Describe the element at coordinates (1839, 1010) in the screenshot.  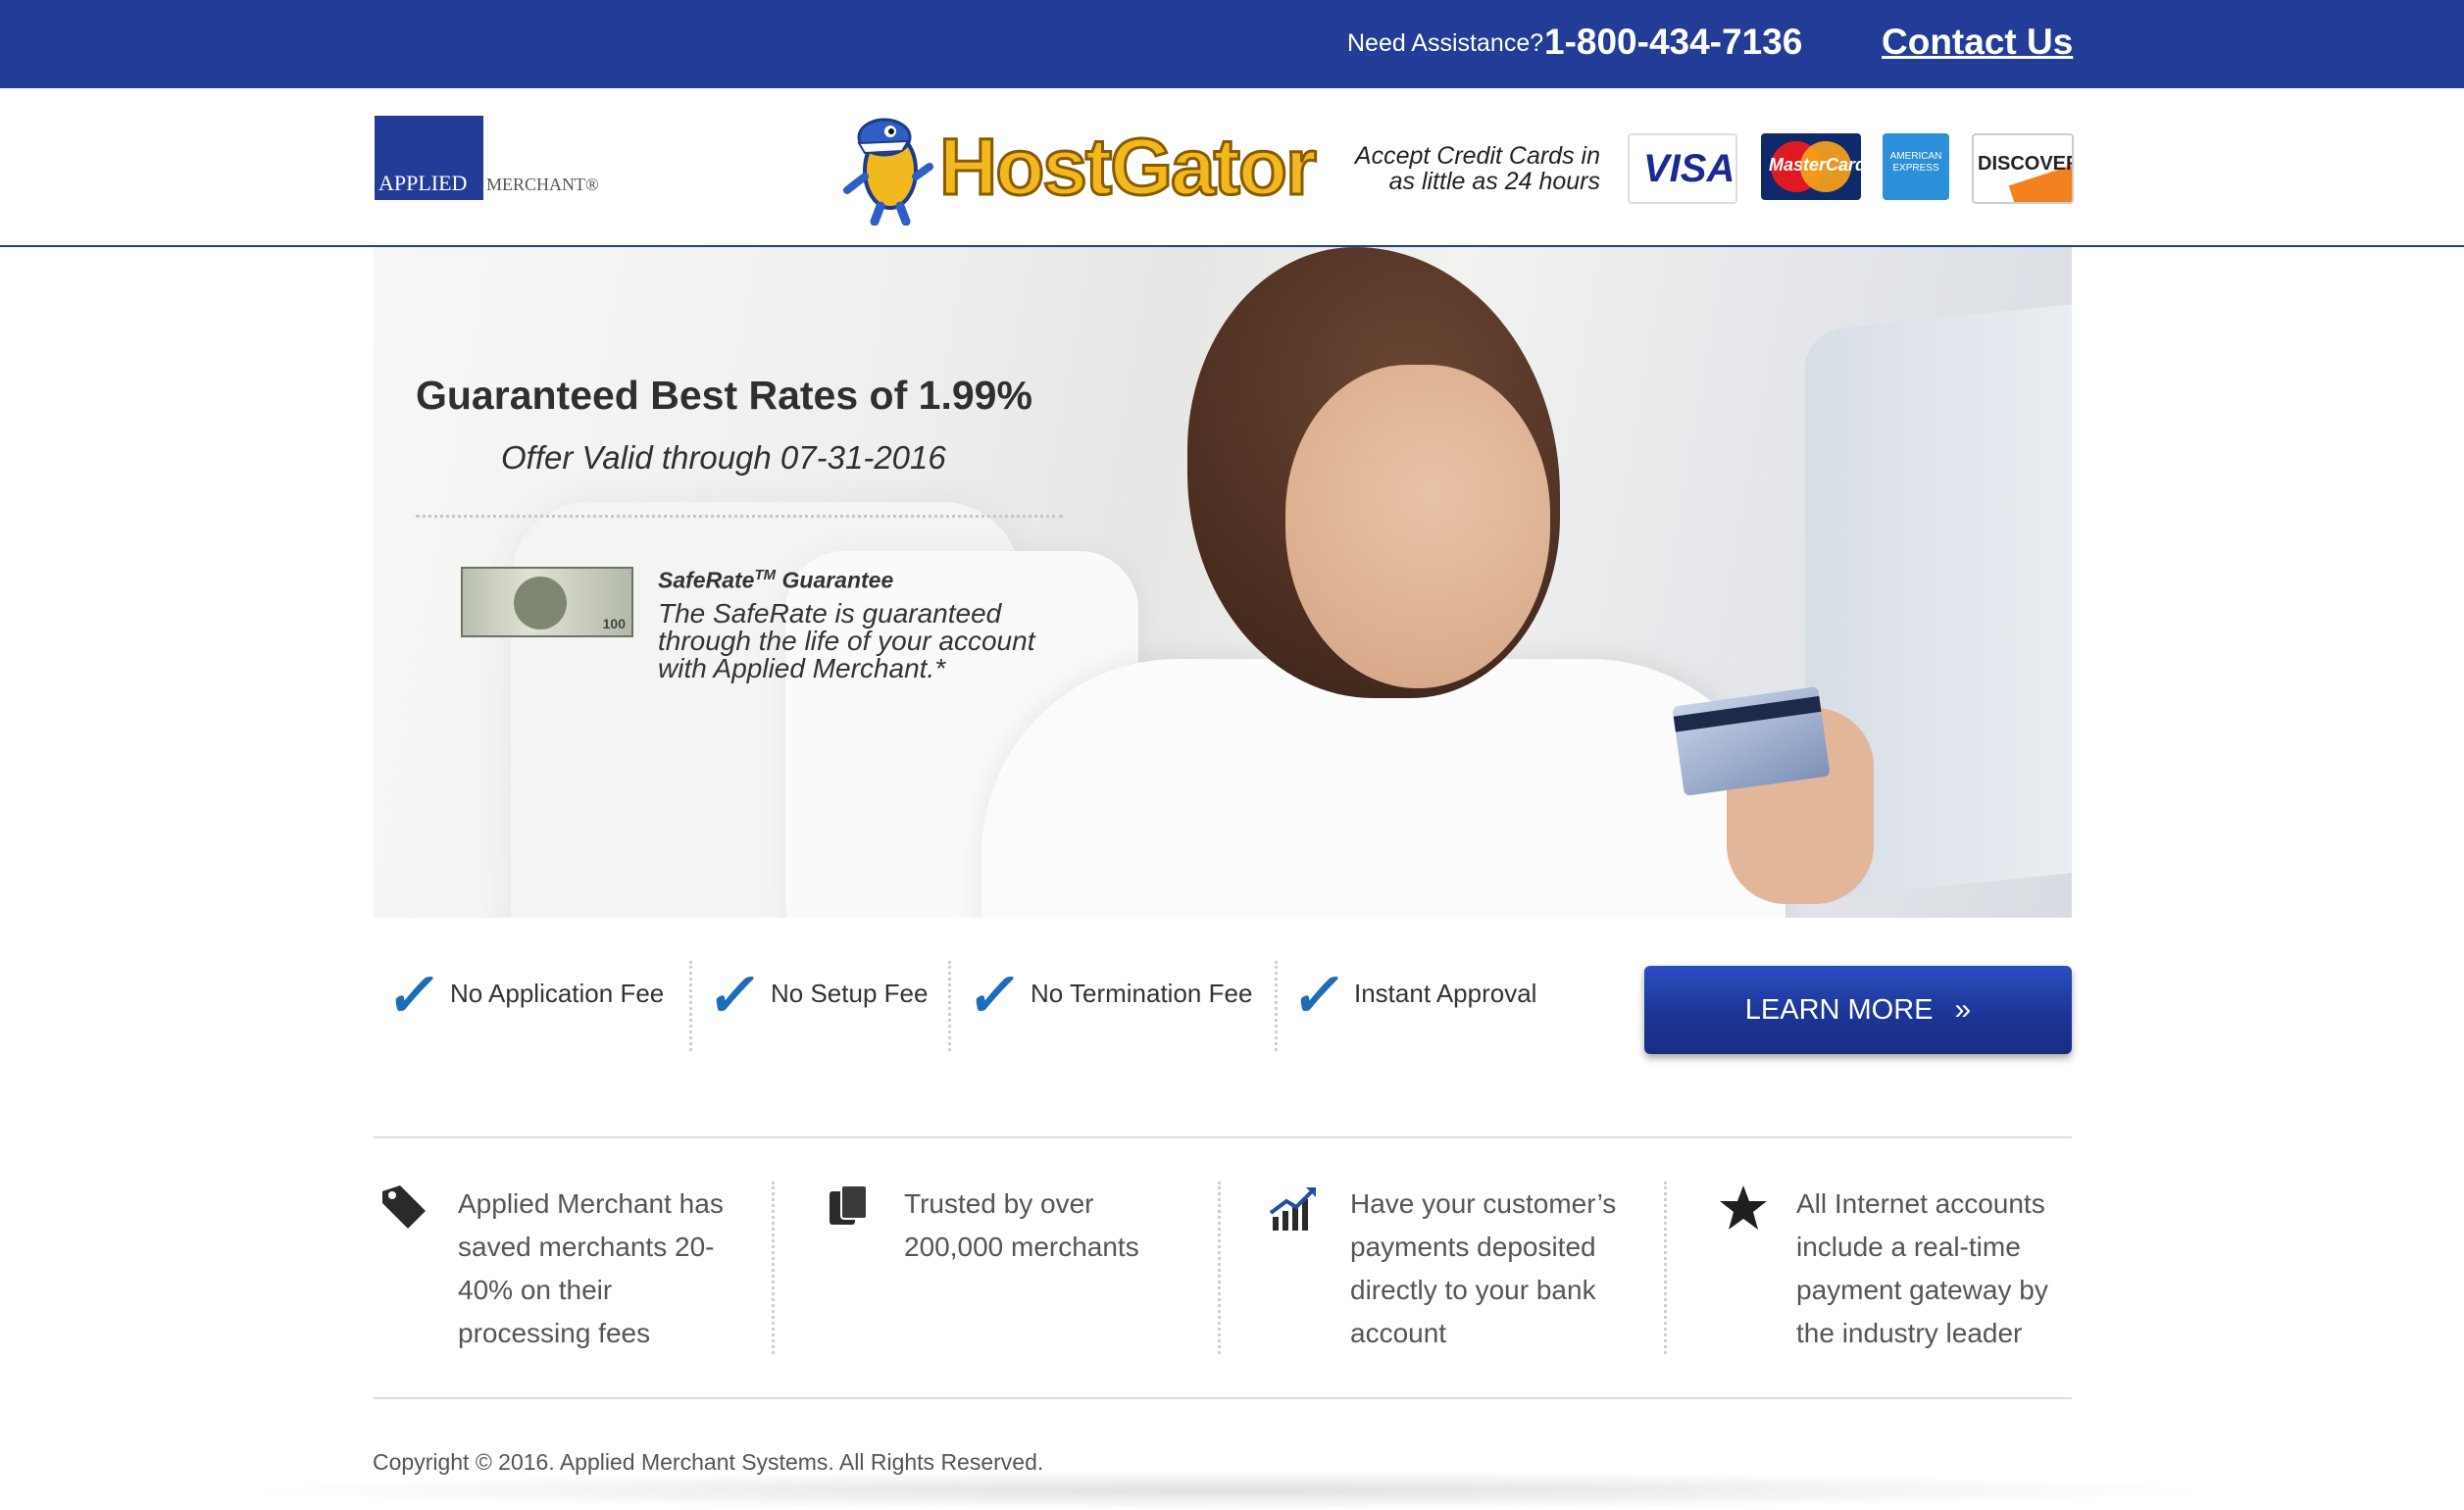
I see `learn-more-label: LEARN MORE` at that location.